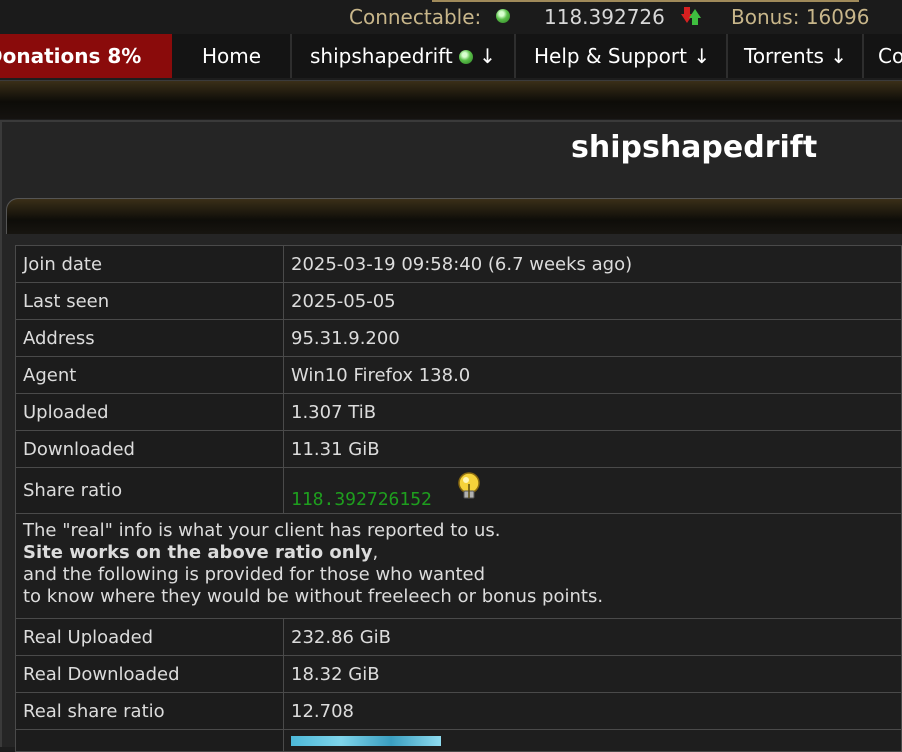 The image size is (902, 752). I want to click on row-value: 18.32 GiB, so click(592, 674).